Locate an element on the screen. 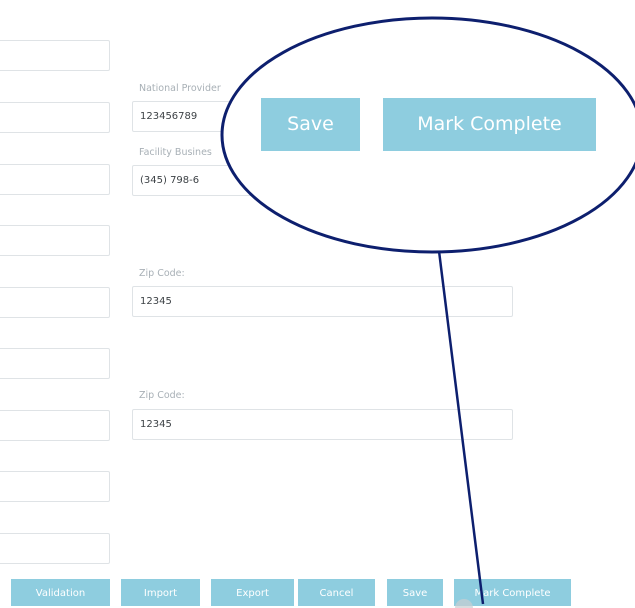 The height and width of the screenshot is (608, 635). pointer-line is located at coordinates (461, 427).